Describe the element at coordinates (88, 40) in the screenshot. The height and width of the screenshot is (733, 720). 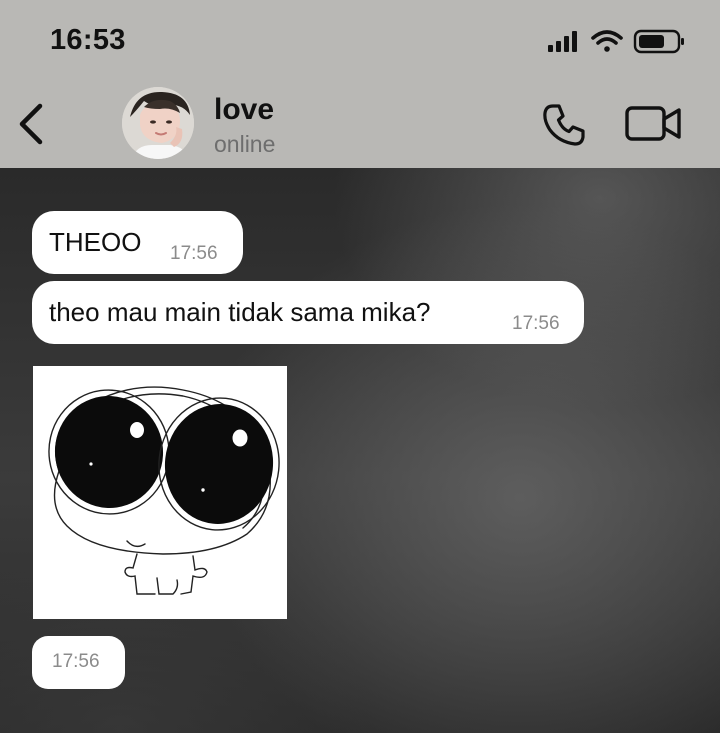
I see `status-time: 16:53` at that location.